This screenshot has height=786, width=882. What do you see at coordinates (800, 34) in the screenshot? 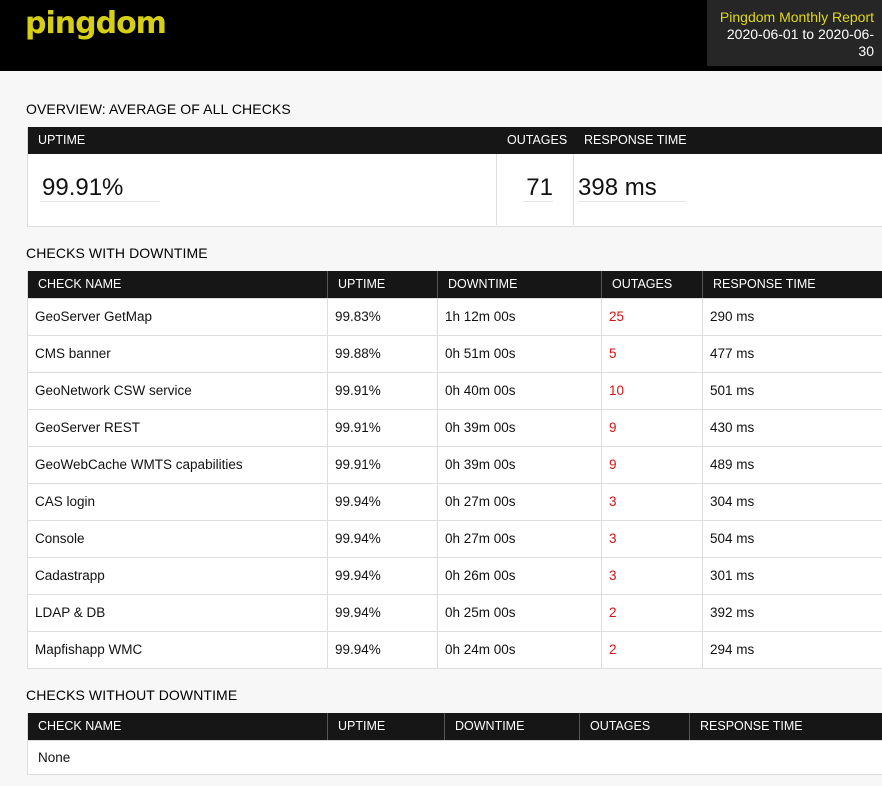
I see `report-range-start: 2020-06-01 to 2020-06-` at bounding box center [800, 34].